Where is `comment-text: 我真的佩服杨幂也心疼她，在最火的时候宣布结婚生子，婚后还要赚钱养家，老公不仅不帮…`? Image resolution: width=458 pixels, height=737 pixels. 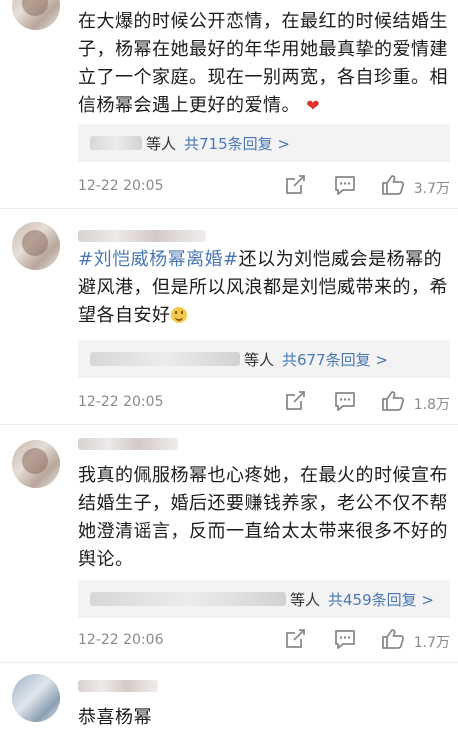
comment-text: 我真的佩服杨幂也心疼她，在最火的时候宣布结婚生子，婚后还要赚钱养家，老公不仅不帮… is located at coordinates (263, 518).